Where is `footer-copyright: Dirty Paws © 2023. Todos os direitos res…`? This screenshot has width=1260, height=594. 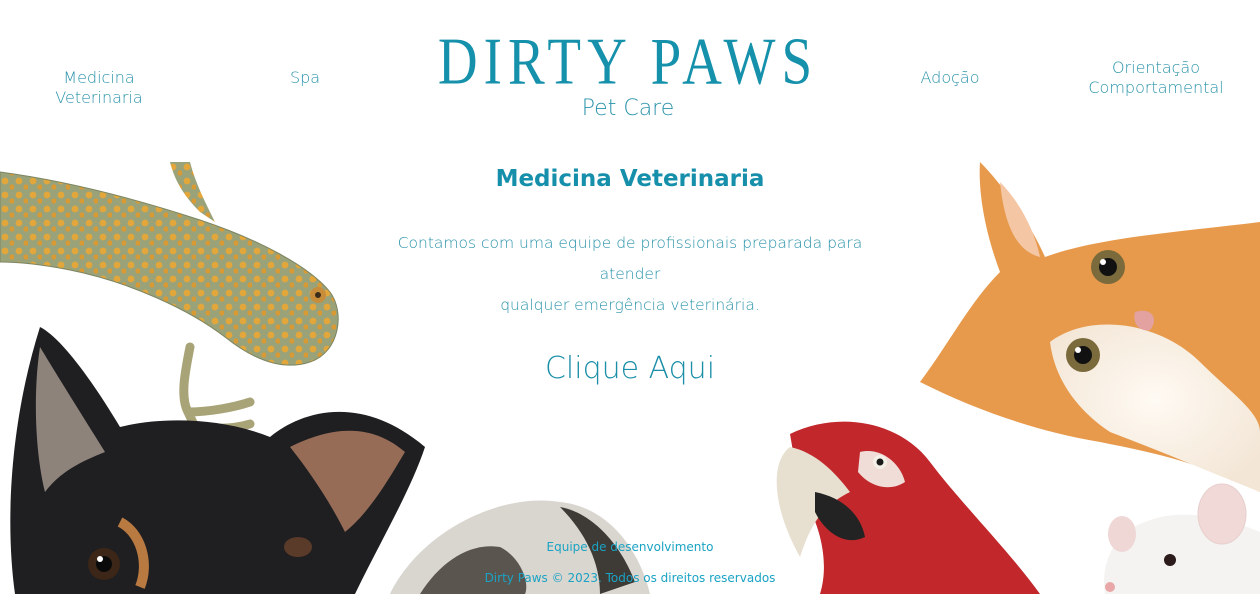 footer-copyright: Dirty Paws © 2023. Todos os direitos res… is located at coordinates (630, 578).